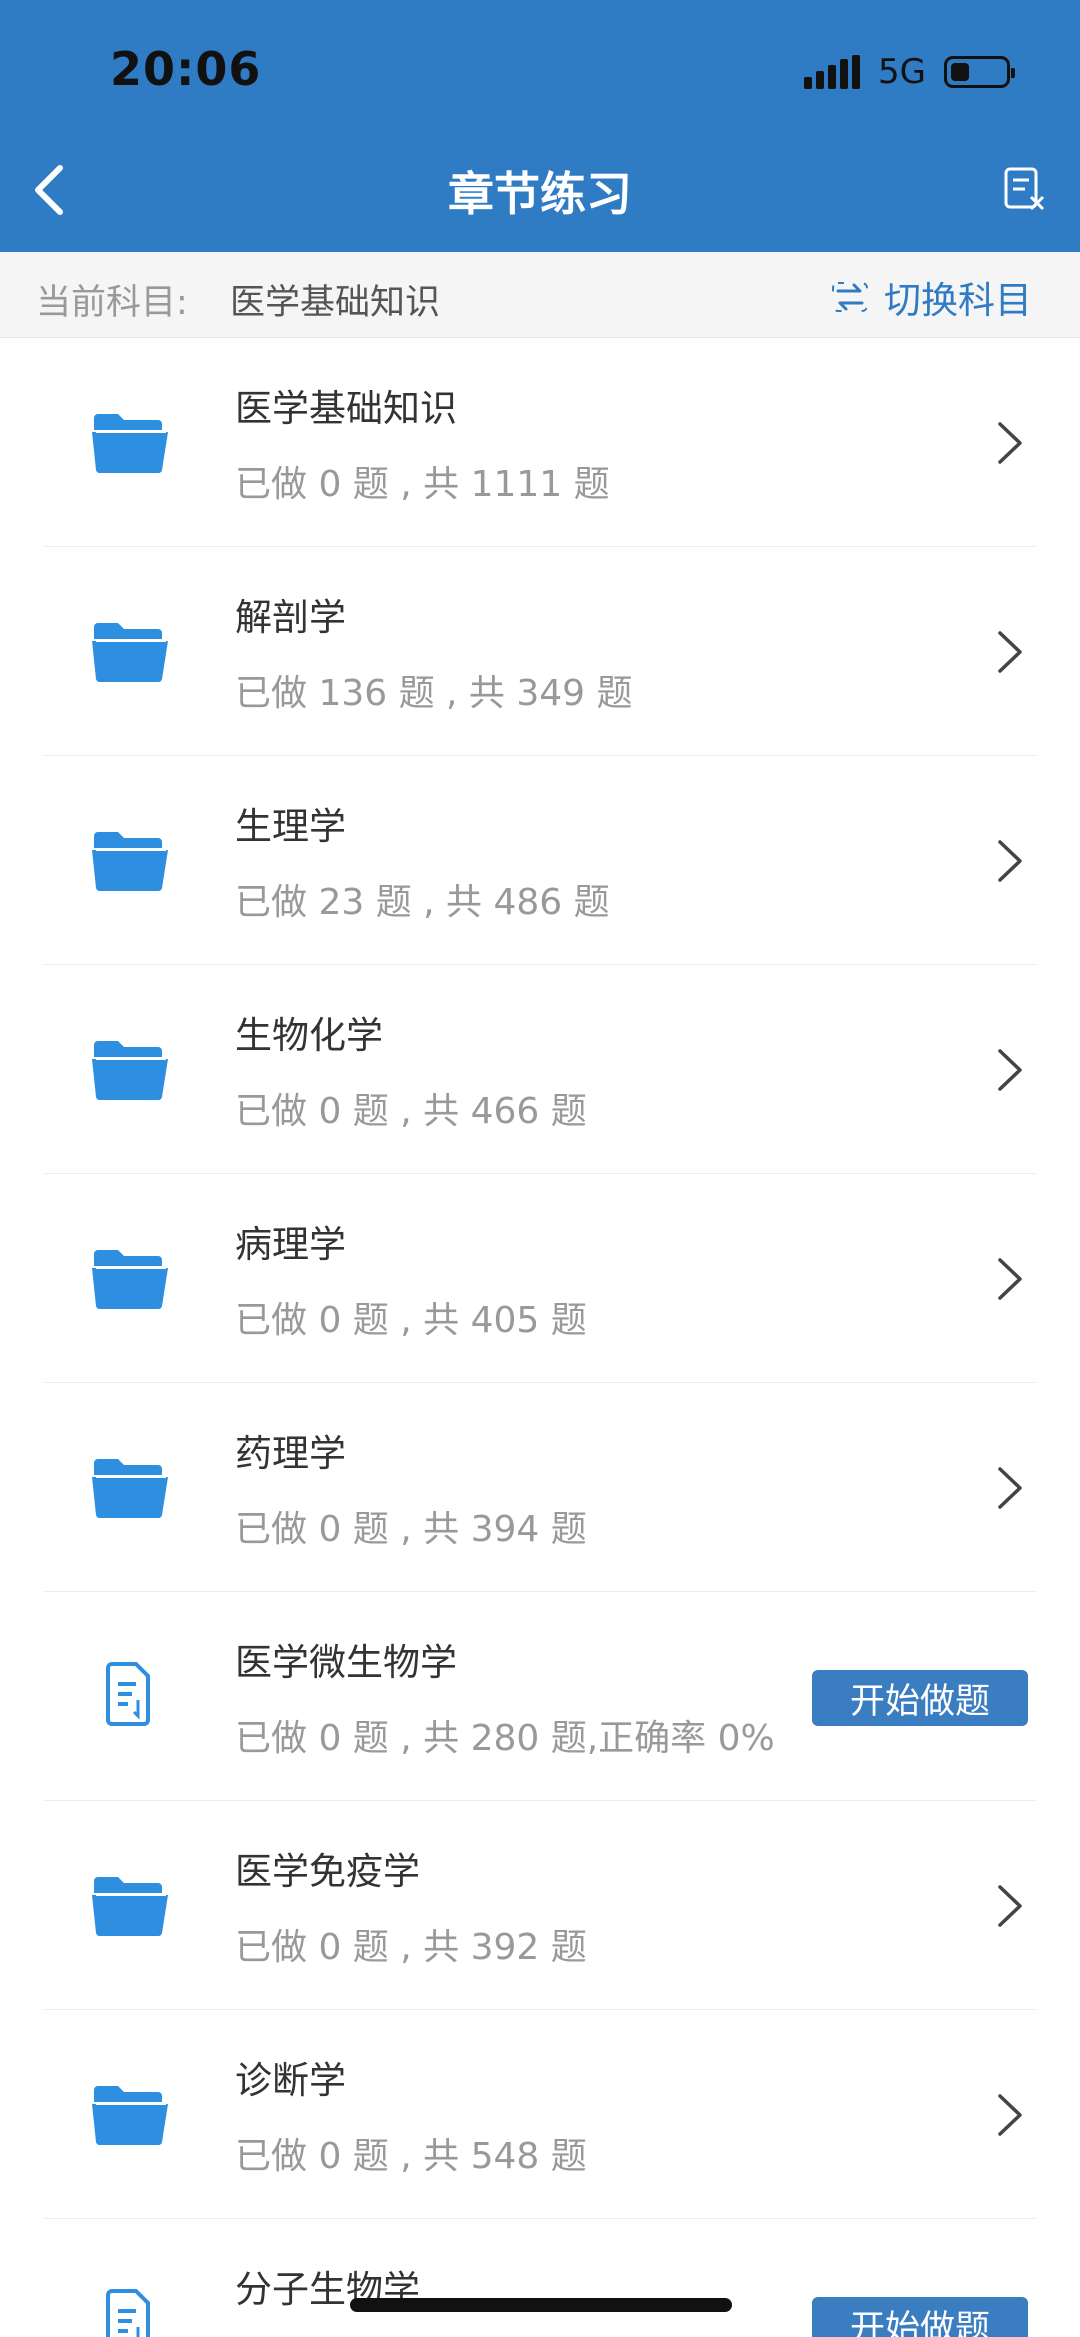 The width and height of the screenshot is (1080, 2337). What do you see at coordinates (540, 126) in the screenshot?
I see `top-bar: 20:06 5G 章节练习` at bounding box center [540, 126].